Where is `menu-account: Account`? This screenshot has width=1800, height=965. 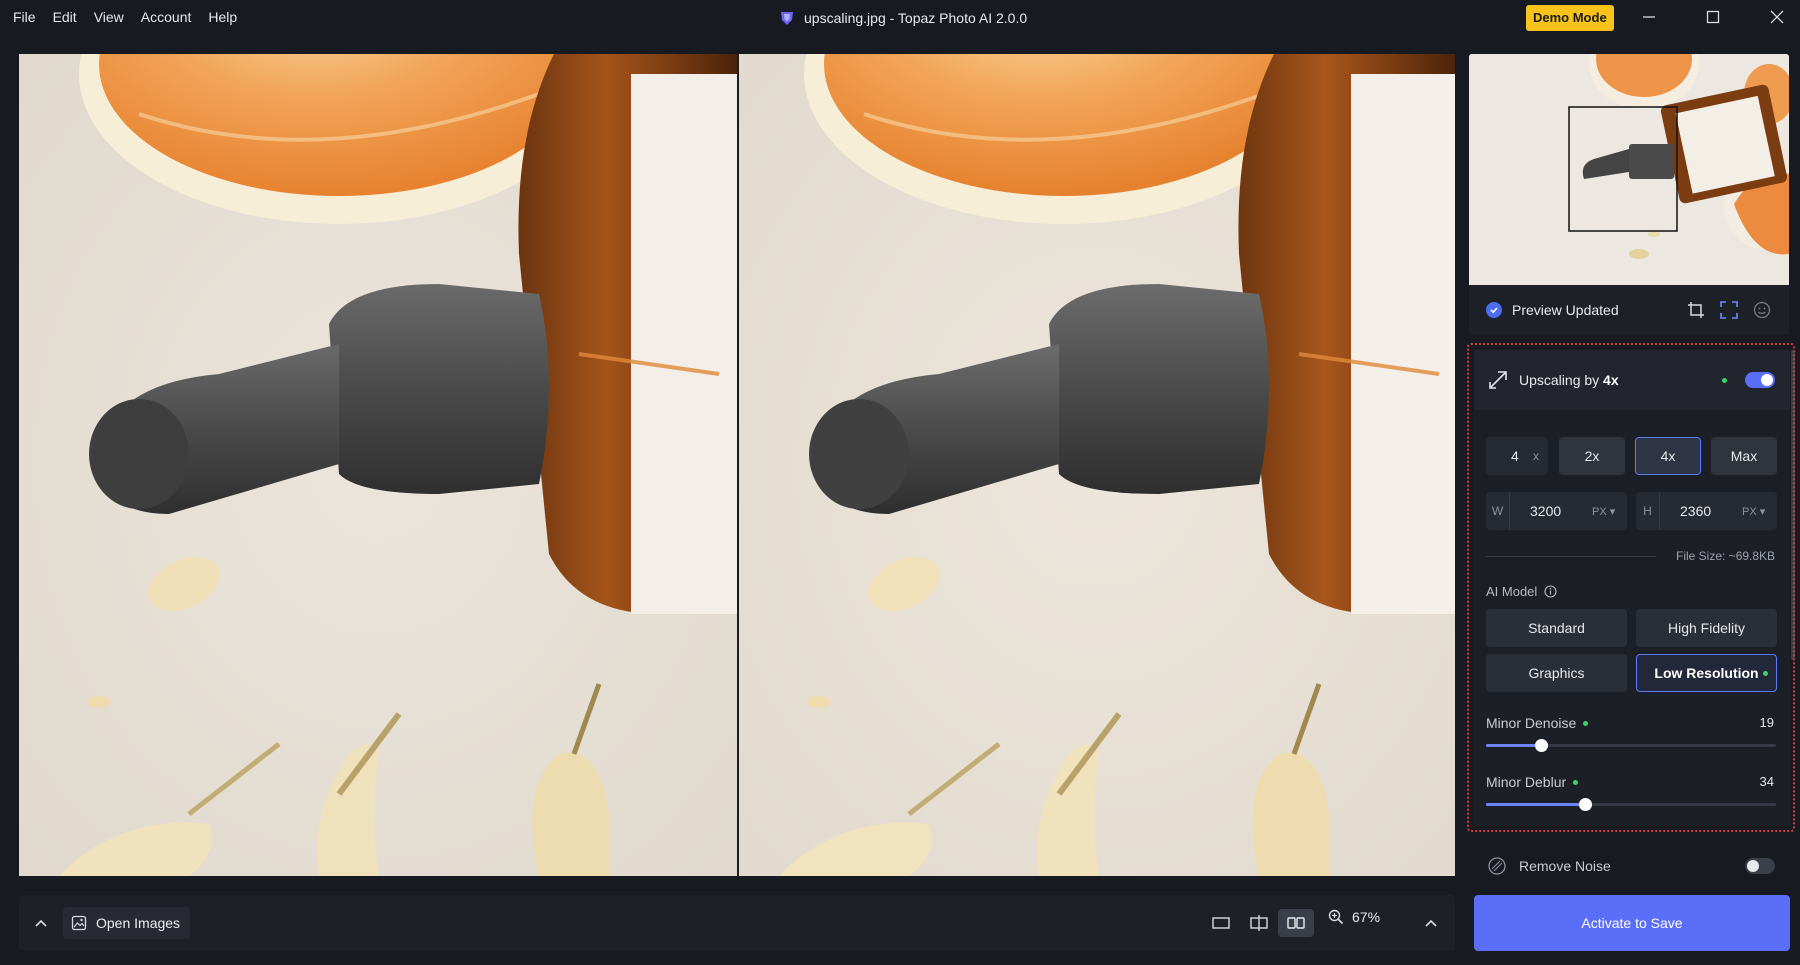
menu-account: Account is located at coordinates (166, 17).